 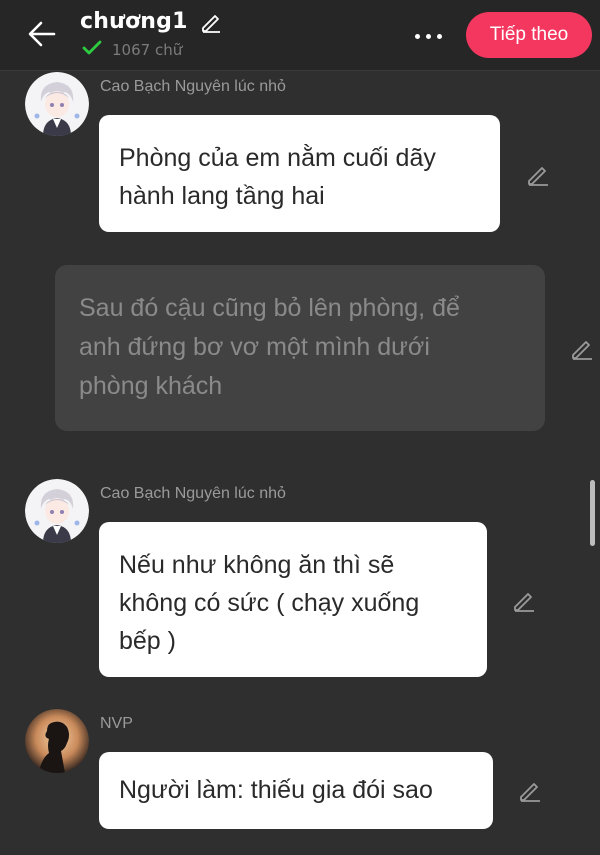 What do you see at coordinates (300, 35) in the screenshot?
I see `top-bar: chương1 1067 chữ Tiếp theo` at bounding box center [300, 35].